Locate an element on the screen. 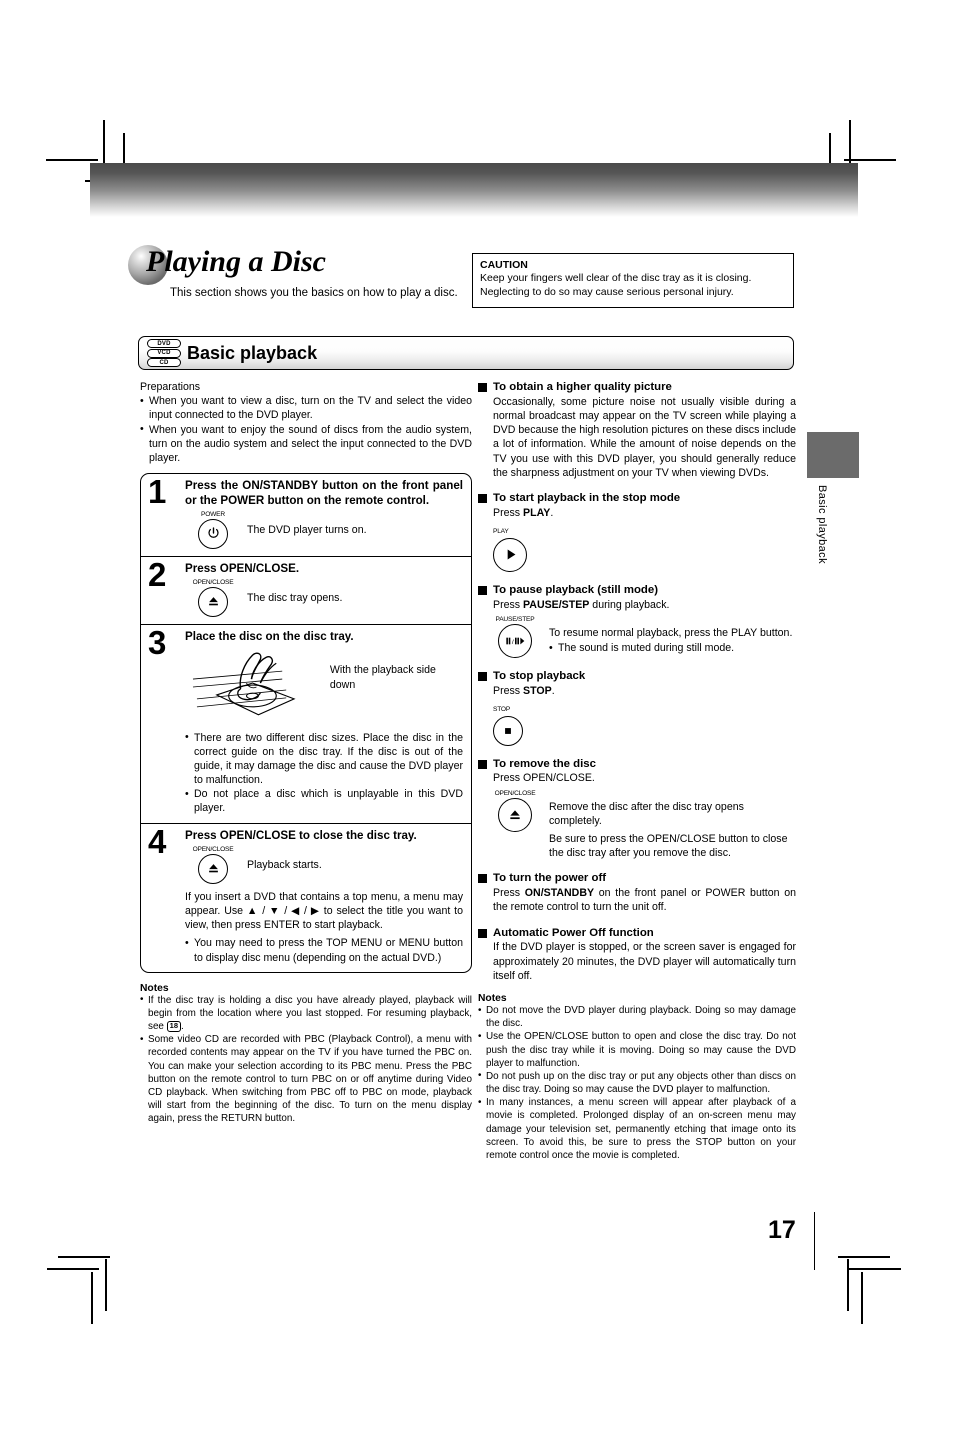 The height and width of the screenshot is (1429, 954). badge-cd: CD is located at coordinates (164, 362).